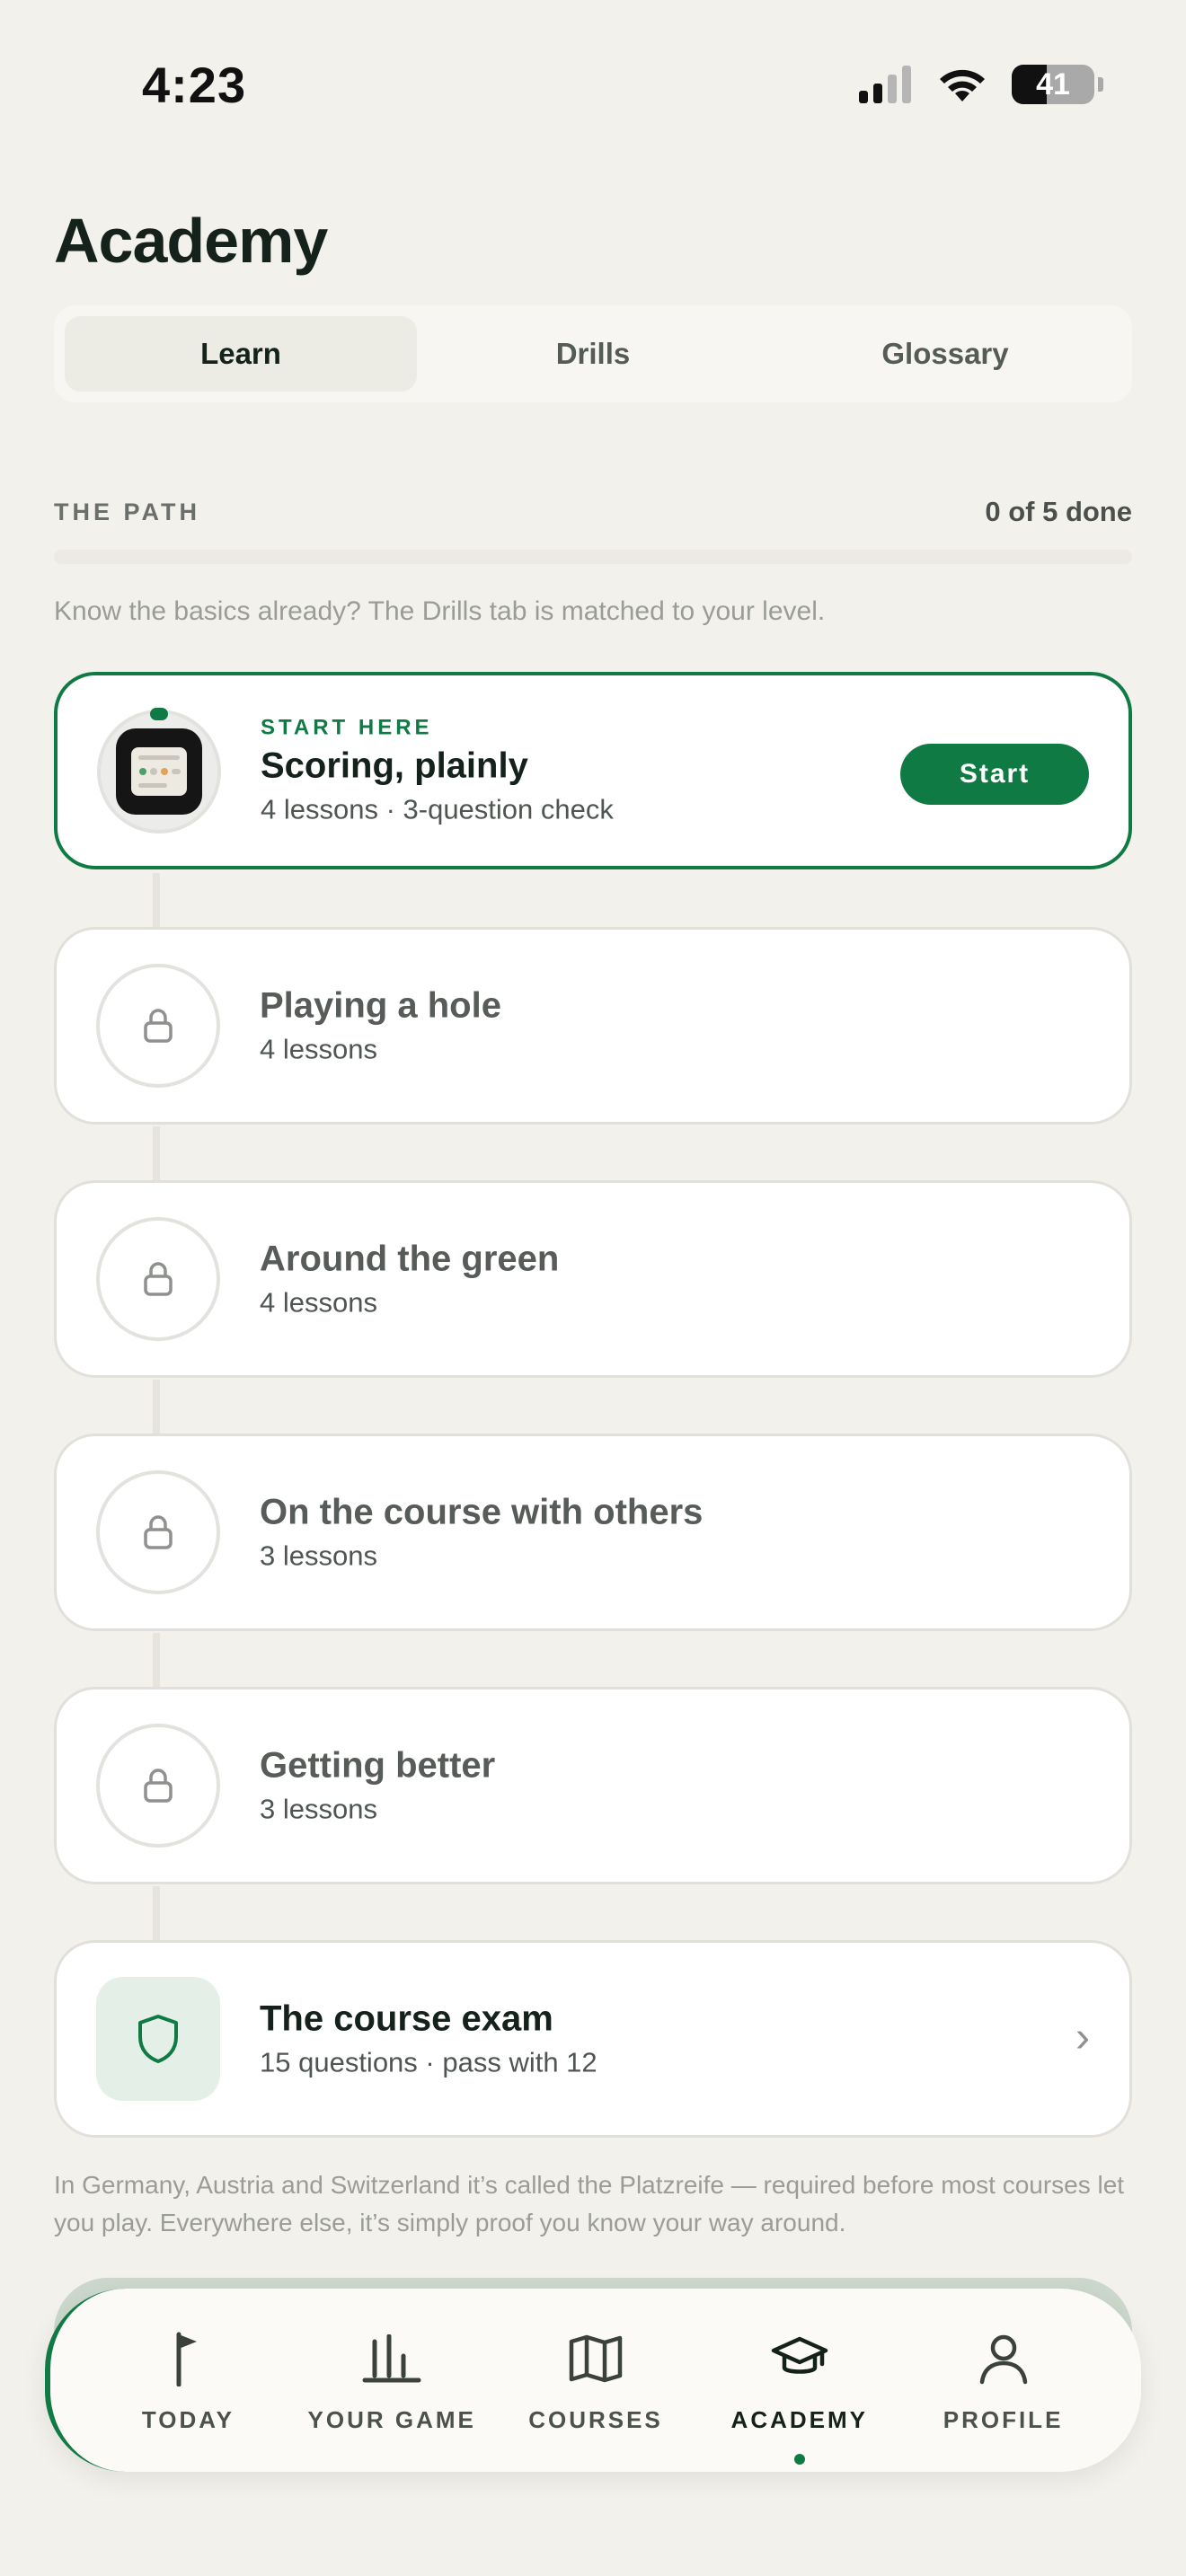  Describe the element at coordinates (394, 765) in the screenshot. I see `module-title: Scoring, plainly` at that location.